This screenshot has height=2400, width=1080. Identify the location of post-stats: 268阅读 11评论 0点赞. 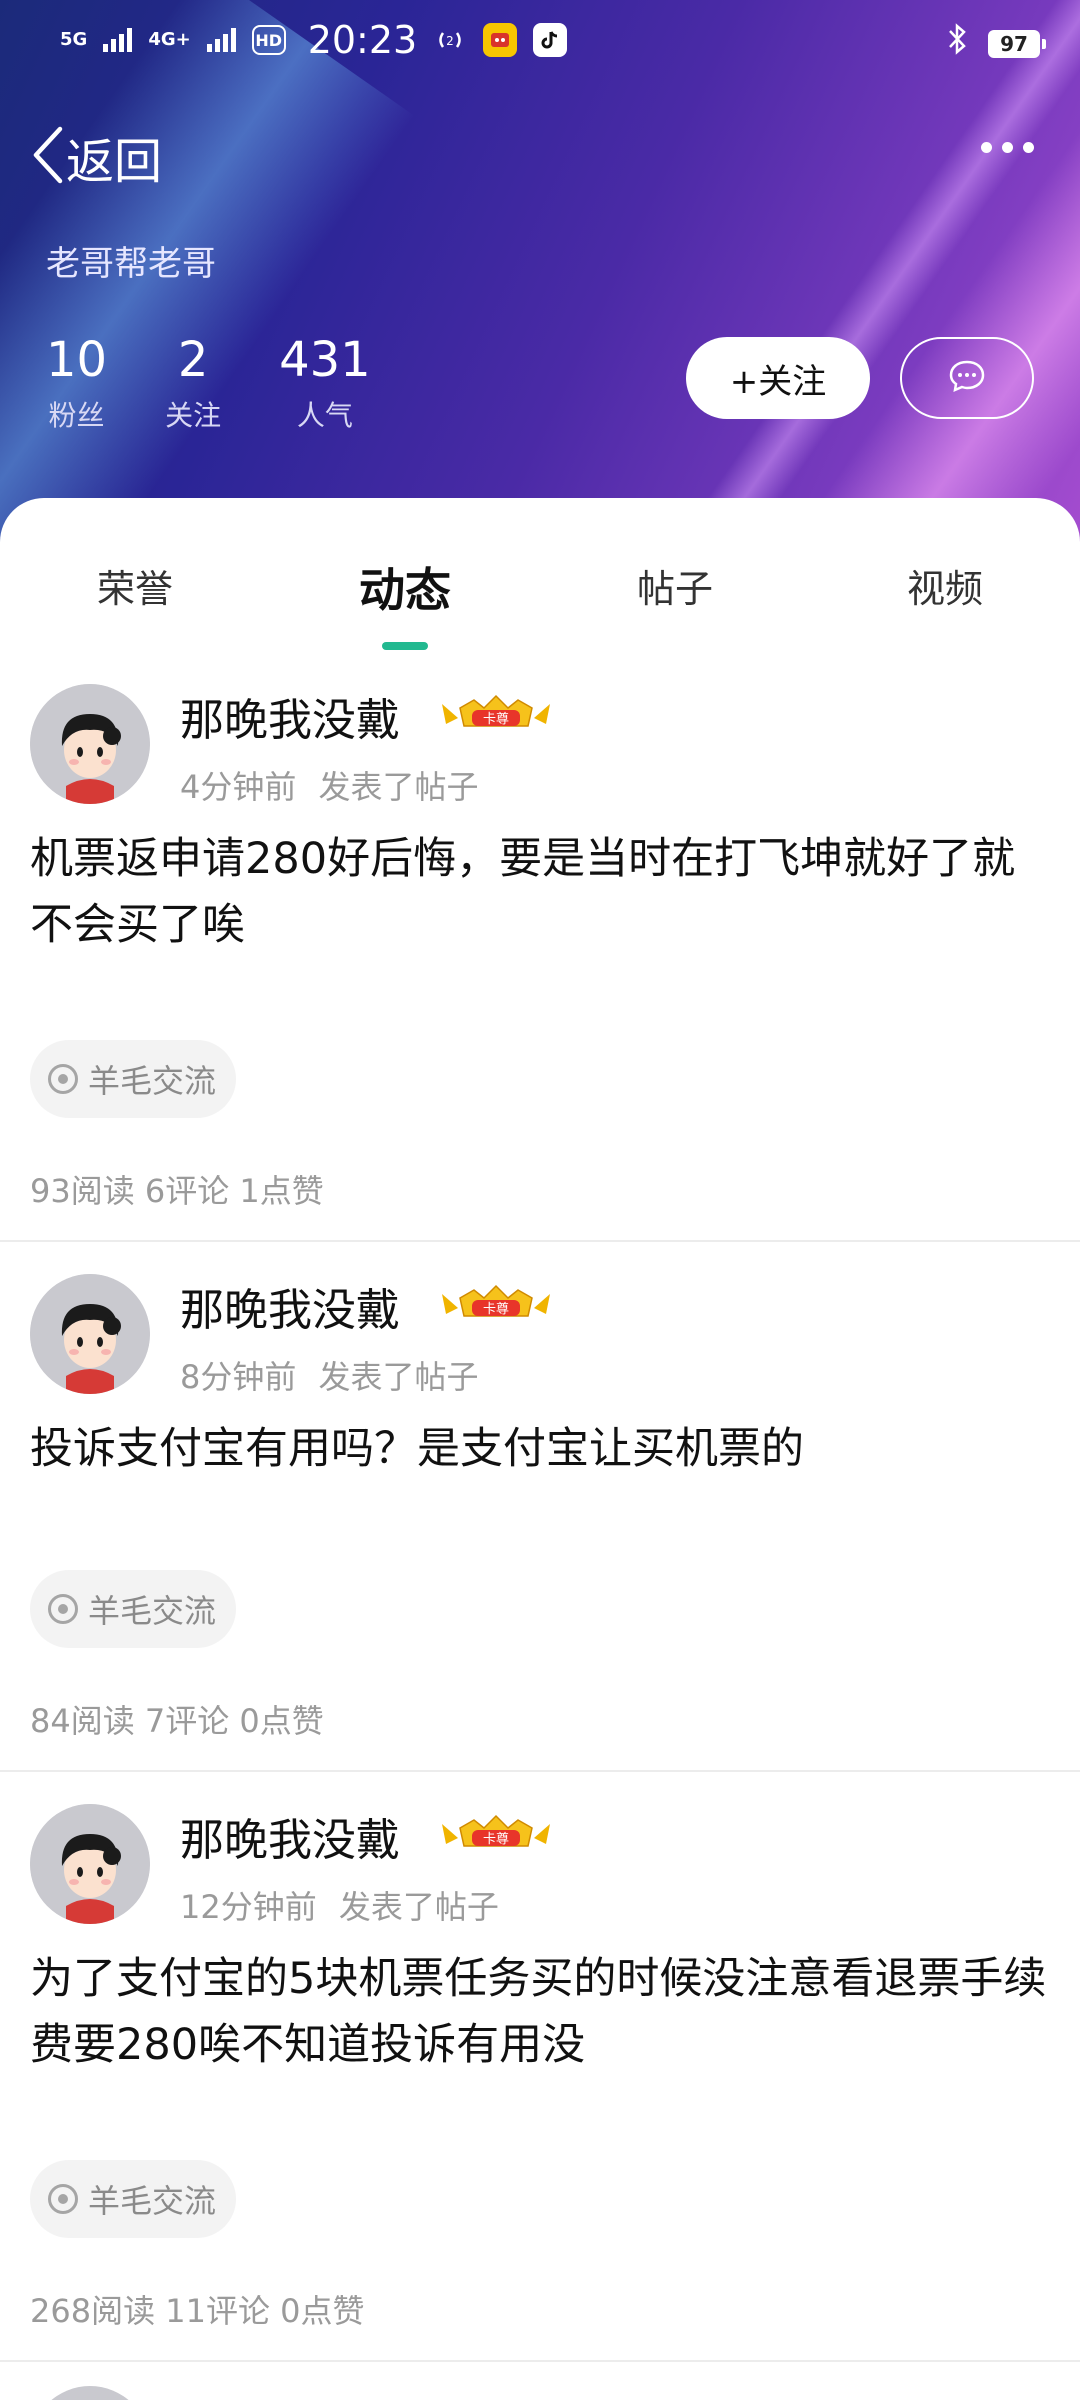
(197, 2311).